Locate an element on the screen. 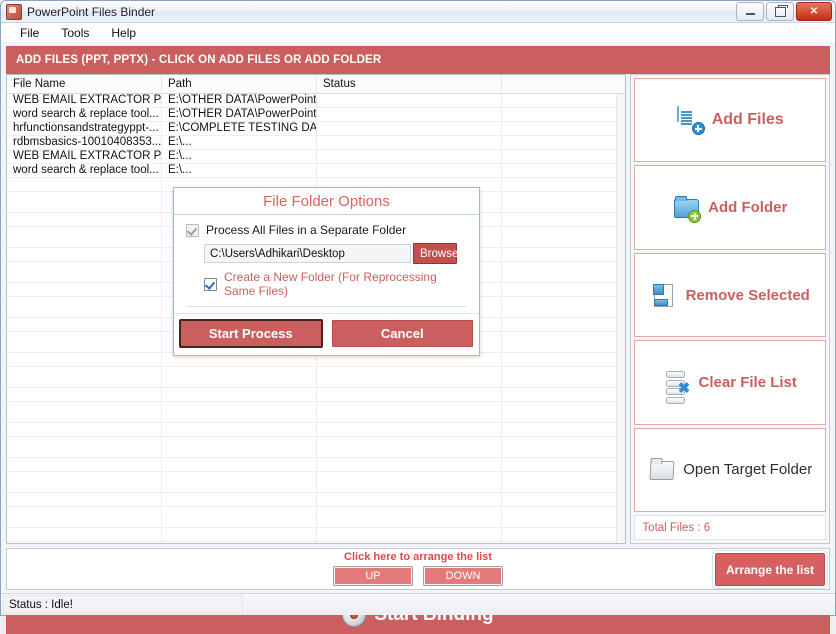 The height and width of the screenshot is (634, 836). create-new-folder-checkbox is located at coordinates (210, 284).